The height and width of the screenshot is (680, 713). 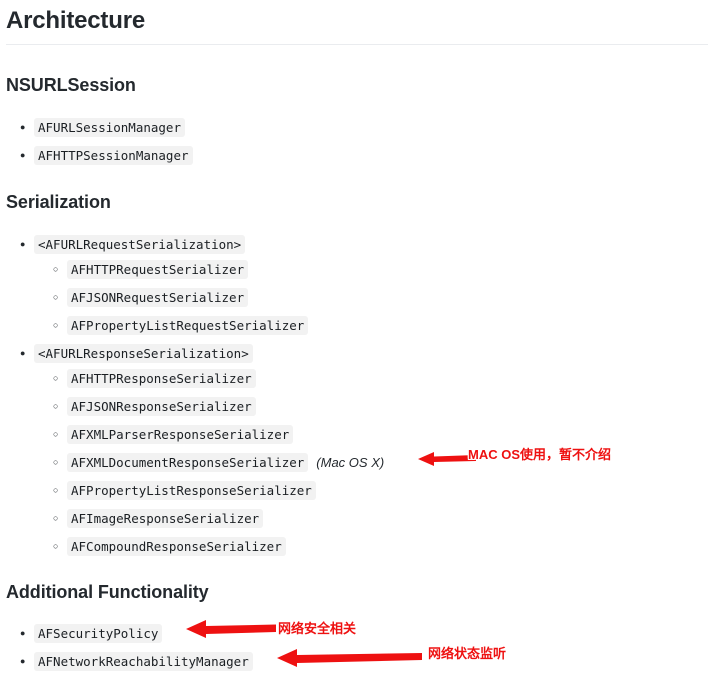 I want to click on code-chip: <AFURLRequestSerialization>, so click(x=140, y=244).